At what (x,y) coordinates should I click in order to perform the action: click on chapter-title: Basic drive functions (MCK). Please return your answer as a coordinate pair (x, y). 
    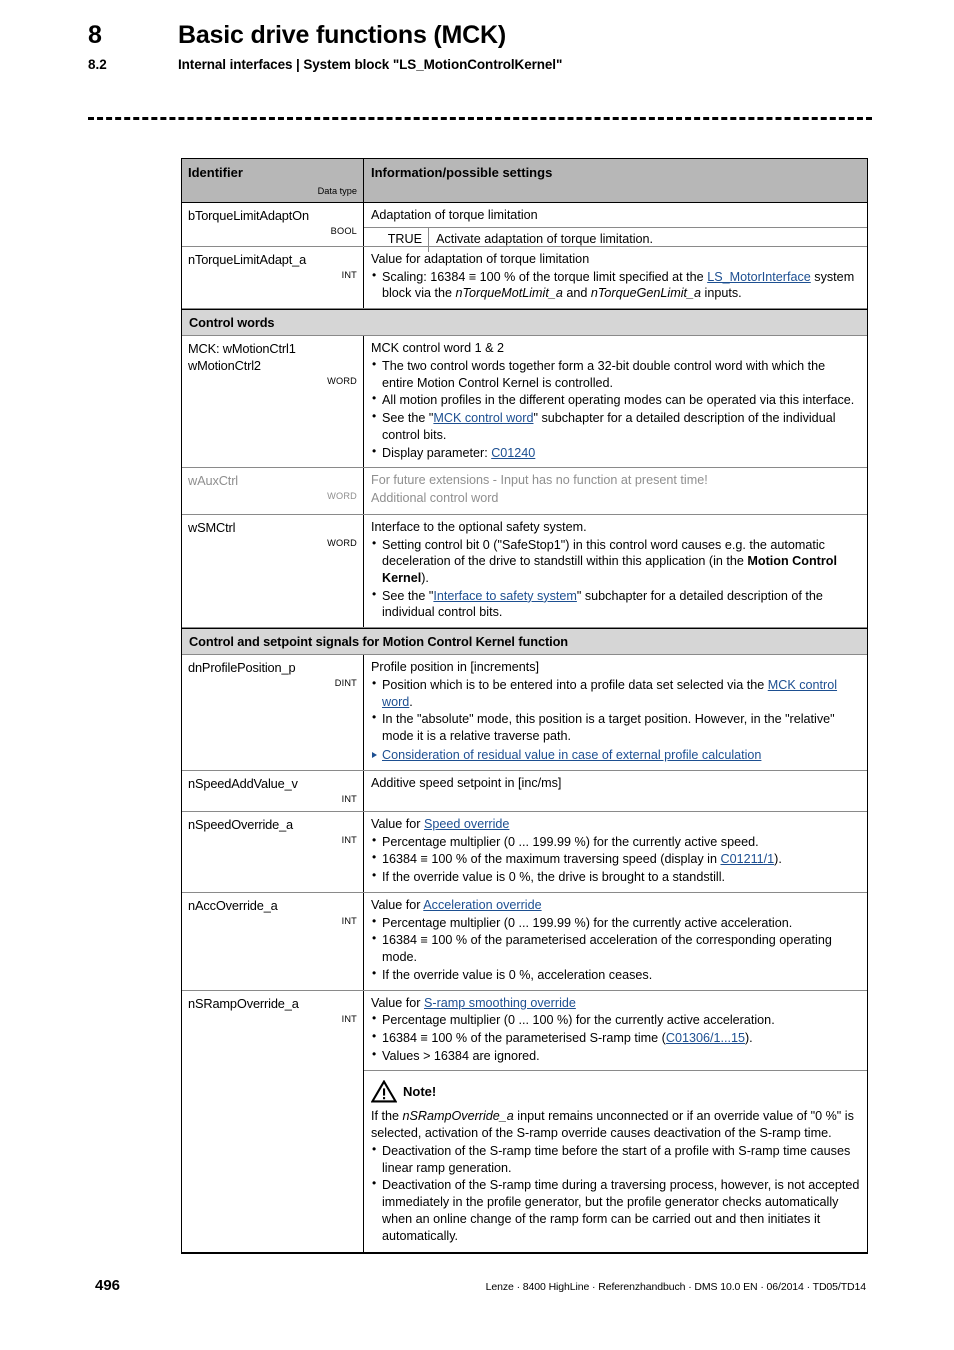
    Looking at the image, I should click on (342, 35).